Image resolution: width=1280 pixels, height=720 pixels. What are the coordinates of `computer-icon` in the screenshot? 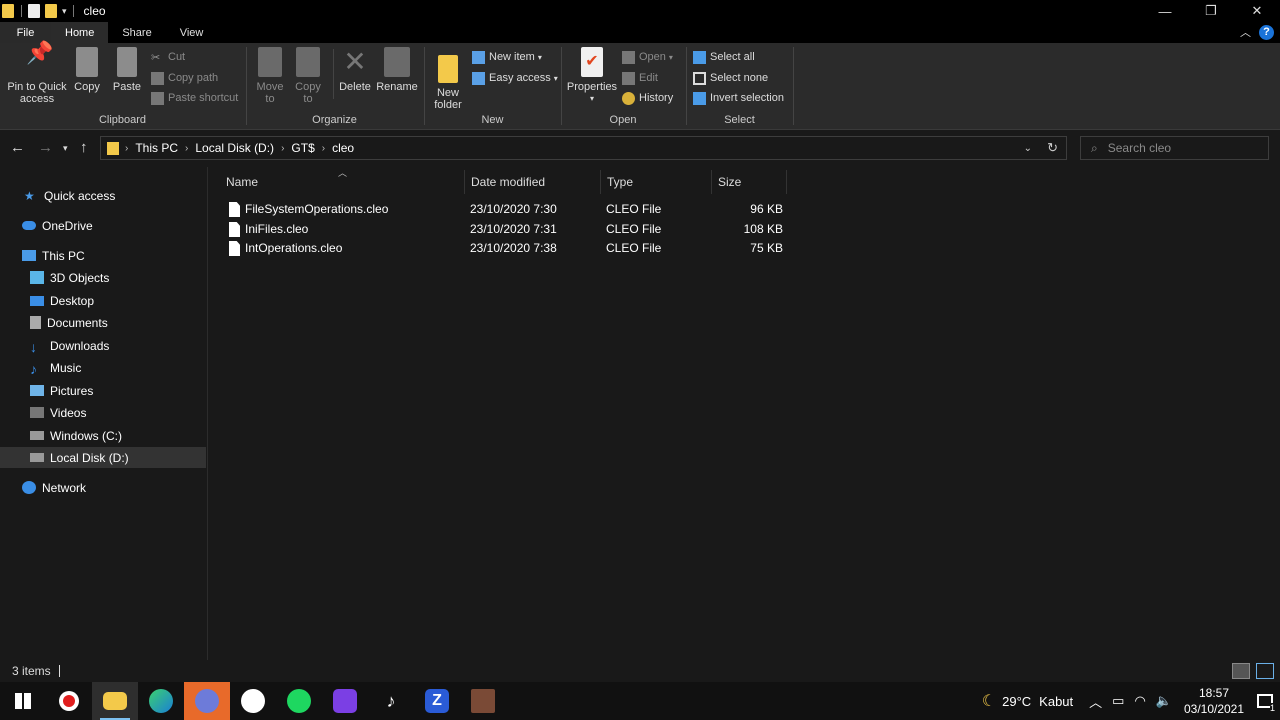 It's located at (29, 255).